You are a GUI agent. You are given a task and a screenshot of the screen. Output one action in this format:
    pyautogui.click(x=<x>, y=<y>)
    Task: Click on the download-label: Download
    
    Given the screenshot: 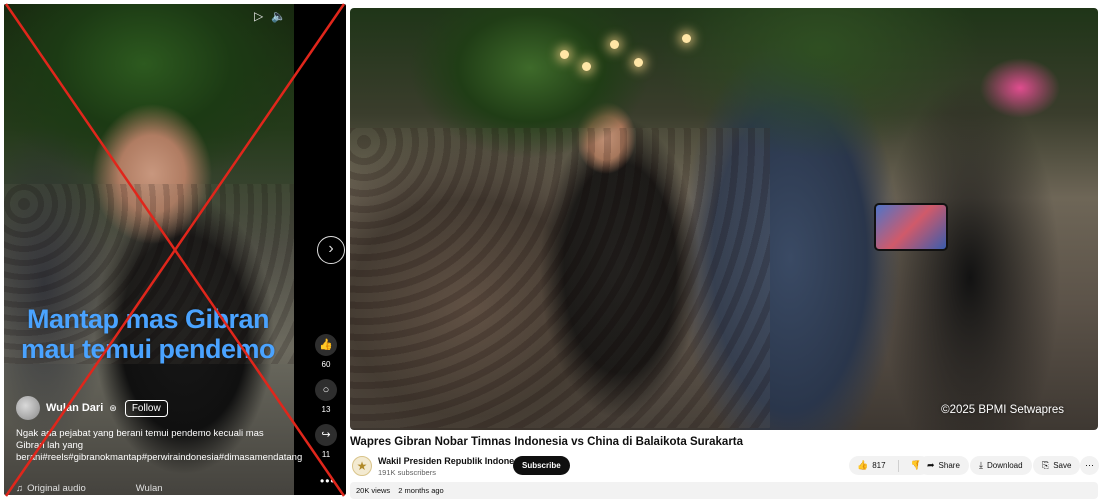 What is the action you would take?
    pyautogui.click(x=1004, y=465)
    